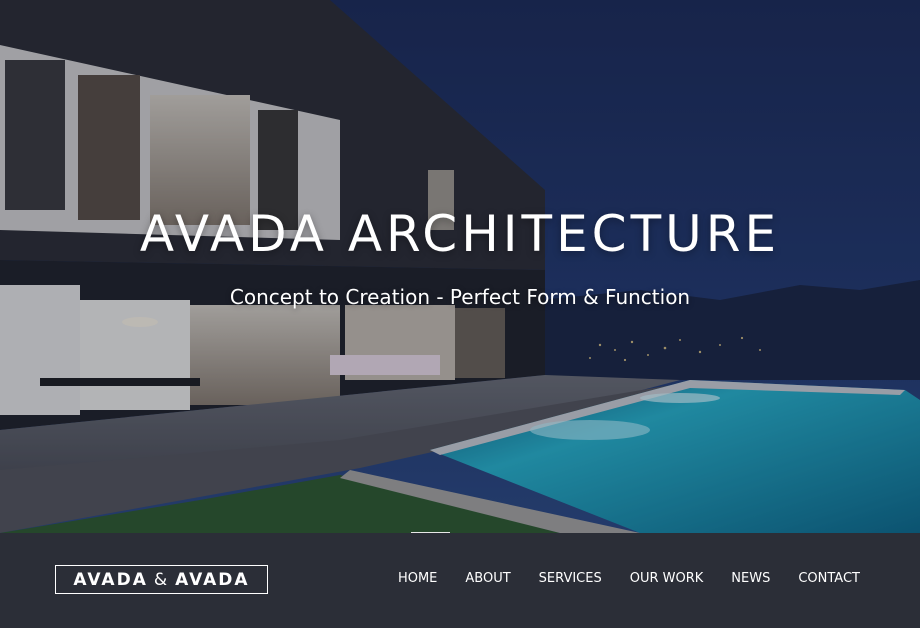  Describe the element at coordinates (570, 578) in the screenshot. I see `nav-item-services: SERVICES` at that location.